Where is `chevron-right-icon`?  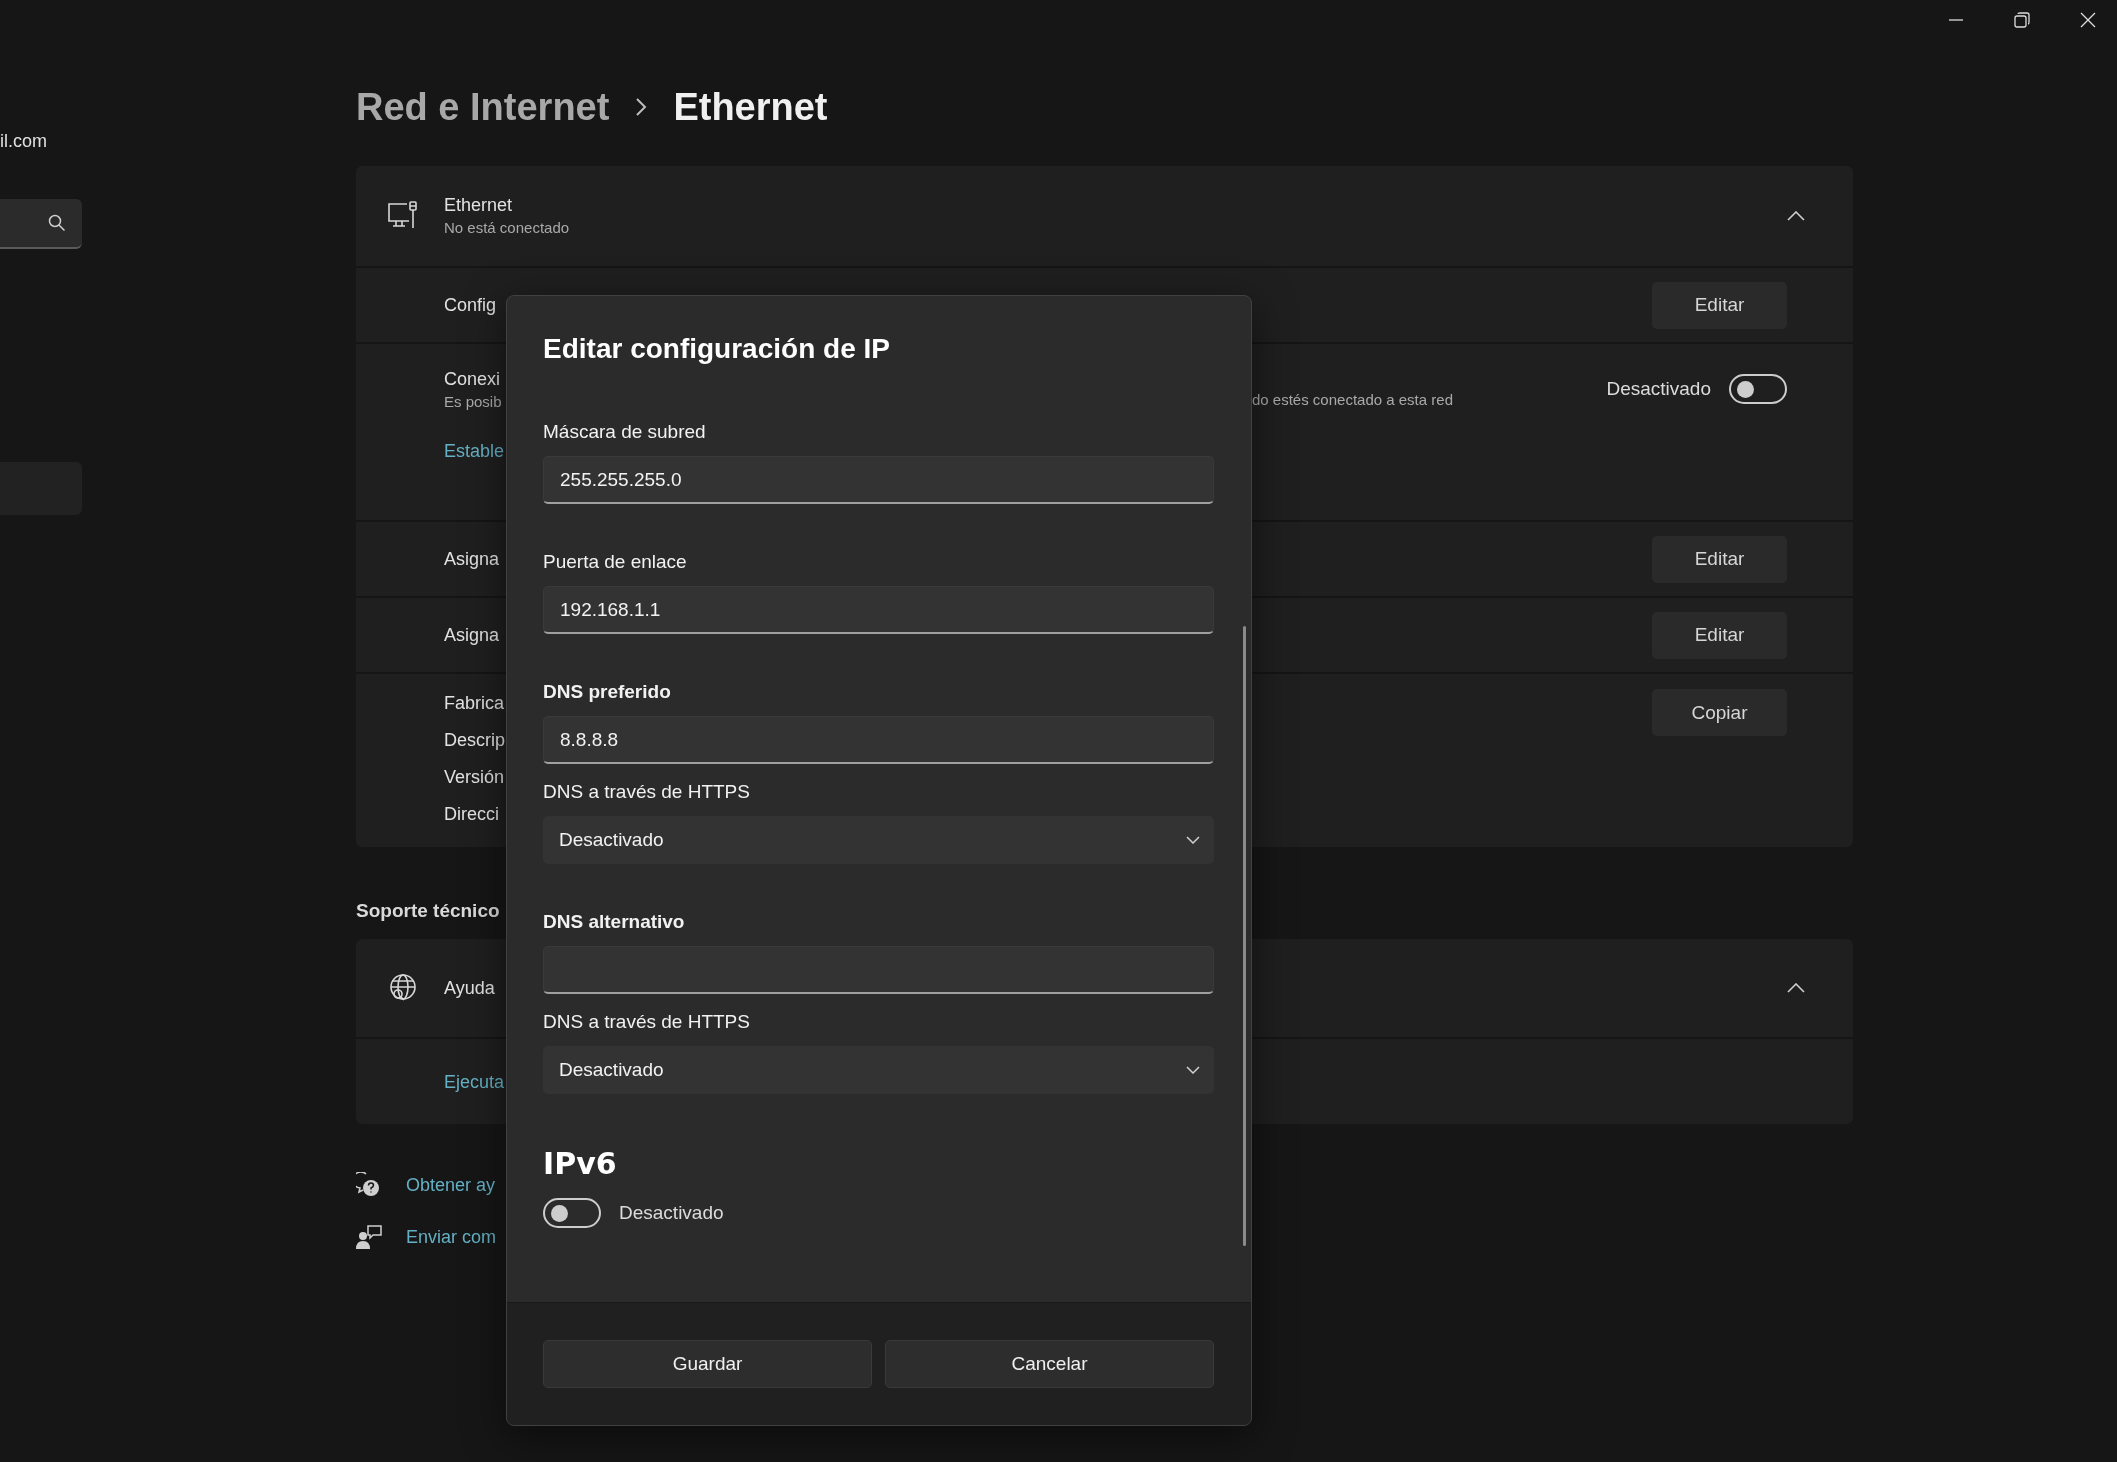 chevron-right-icon is located at coordinates (641, 107).